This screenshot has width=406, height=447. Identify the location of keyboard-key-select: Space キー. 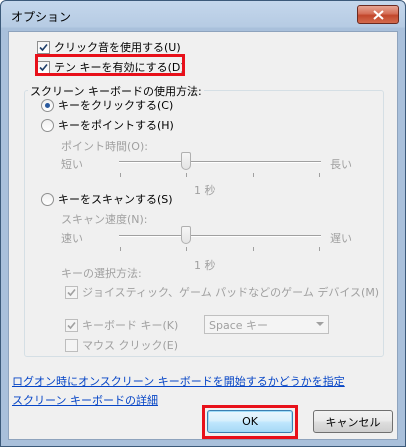
(266, 324).